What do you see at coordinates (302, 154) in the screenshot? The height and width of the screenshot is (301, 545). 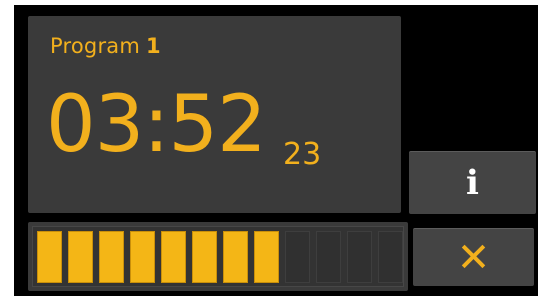 I see `timer-seconds: 23` at bounding box center [302, 154].